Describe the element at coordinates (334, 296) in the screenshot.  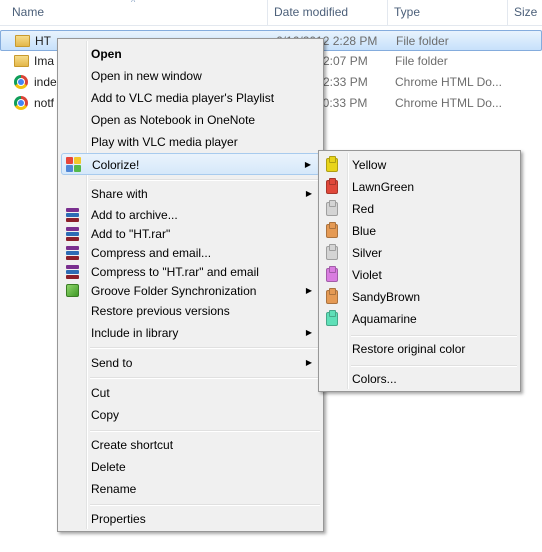
I see `sandybrown-swatch-icon` at that location.